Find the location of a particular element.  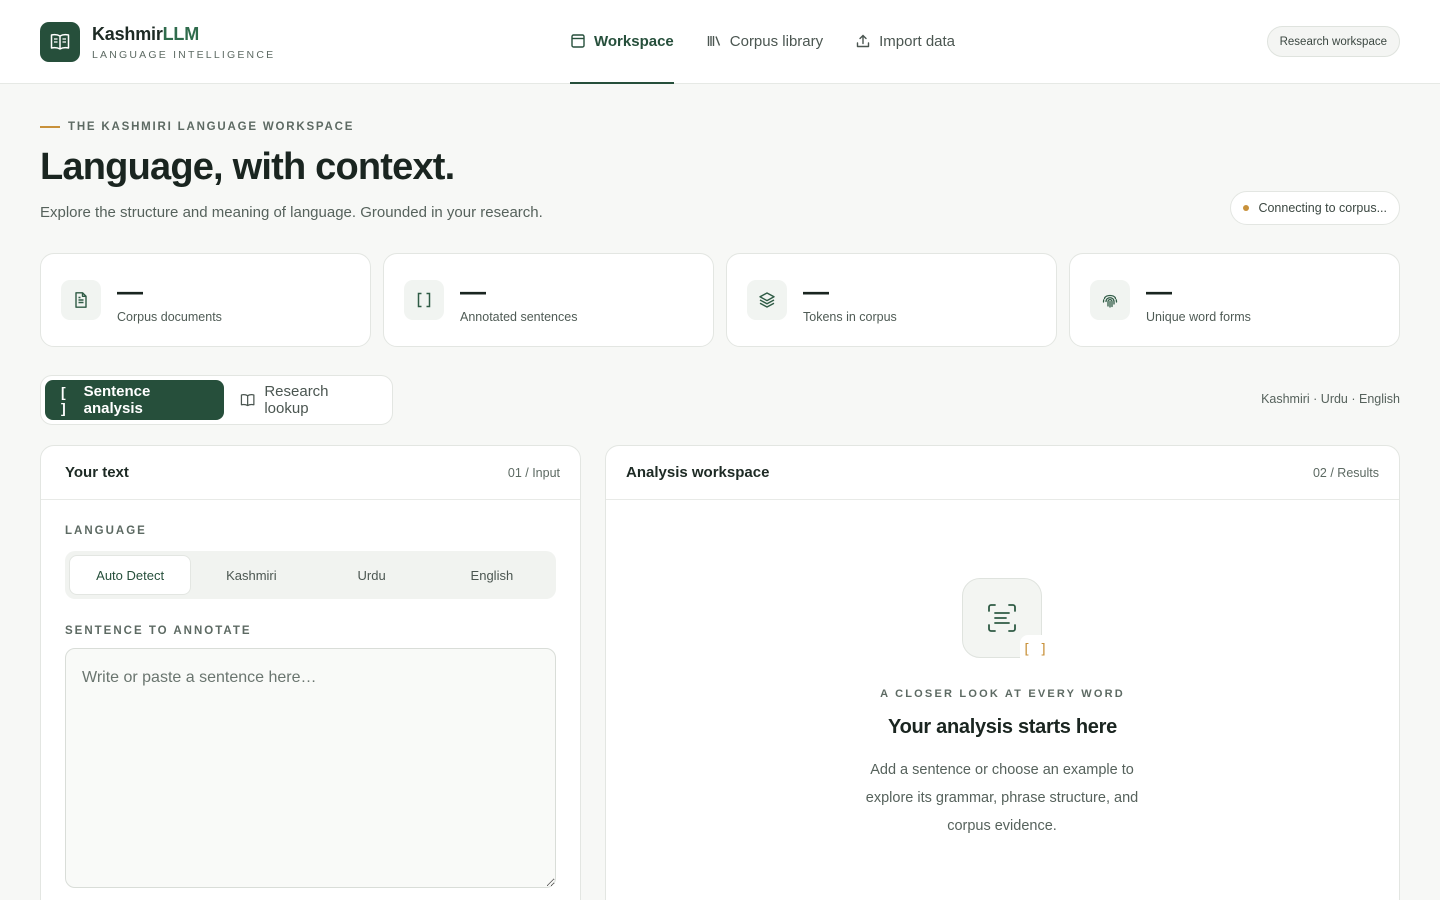

stat-label: Unique word forms is located at coordinates (1198, 317).